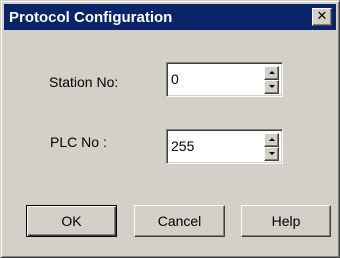 Image resolution: width=340 pixels, height=258 pixels. Describe the element at coordinates (71, 221) in the screenshot. I see `ok-button: OK` at that location.